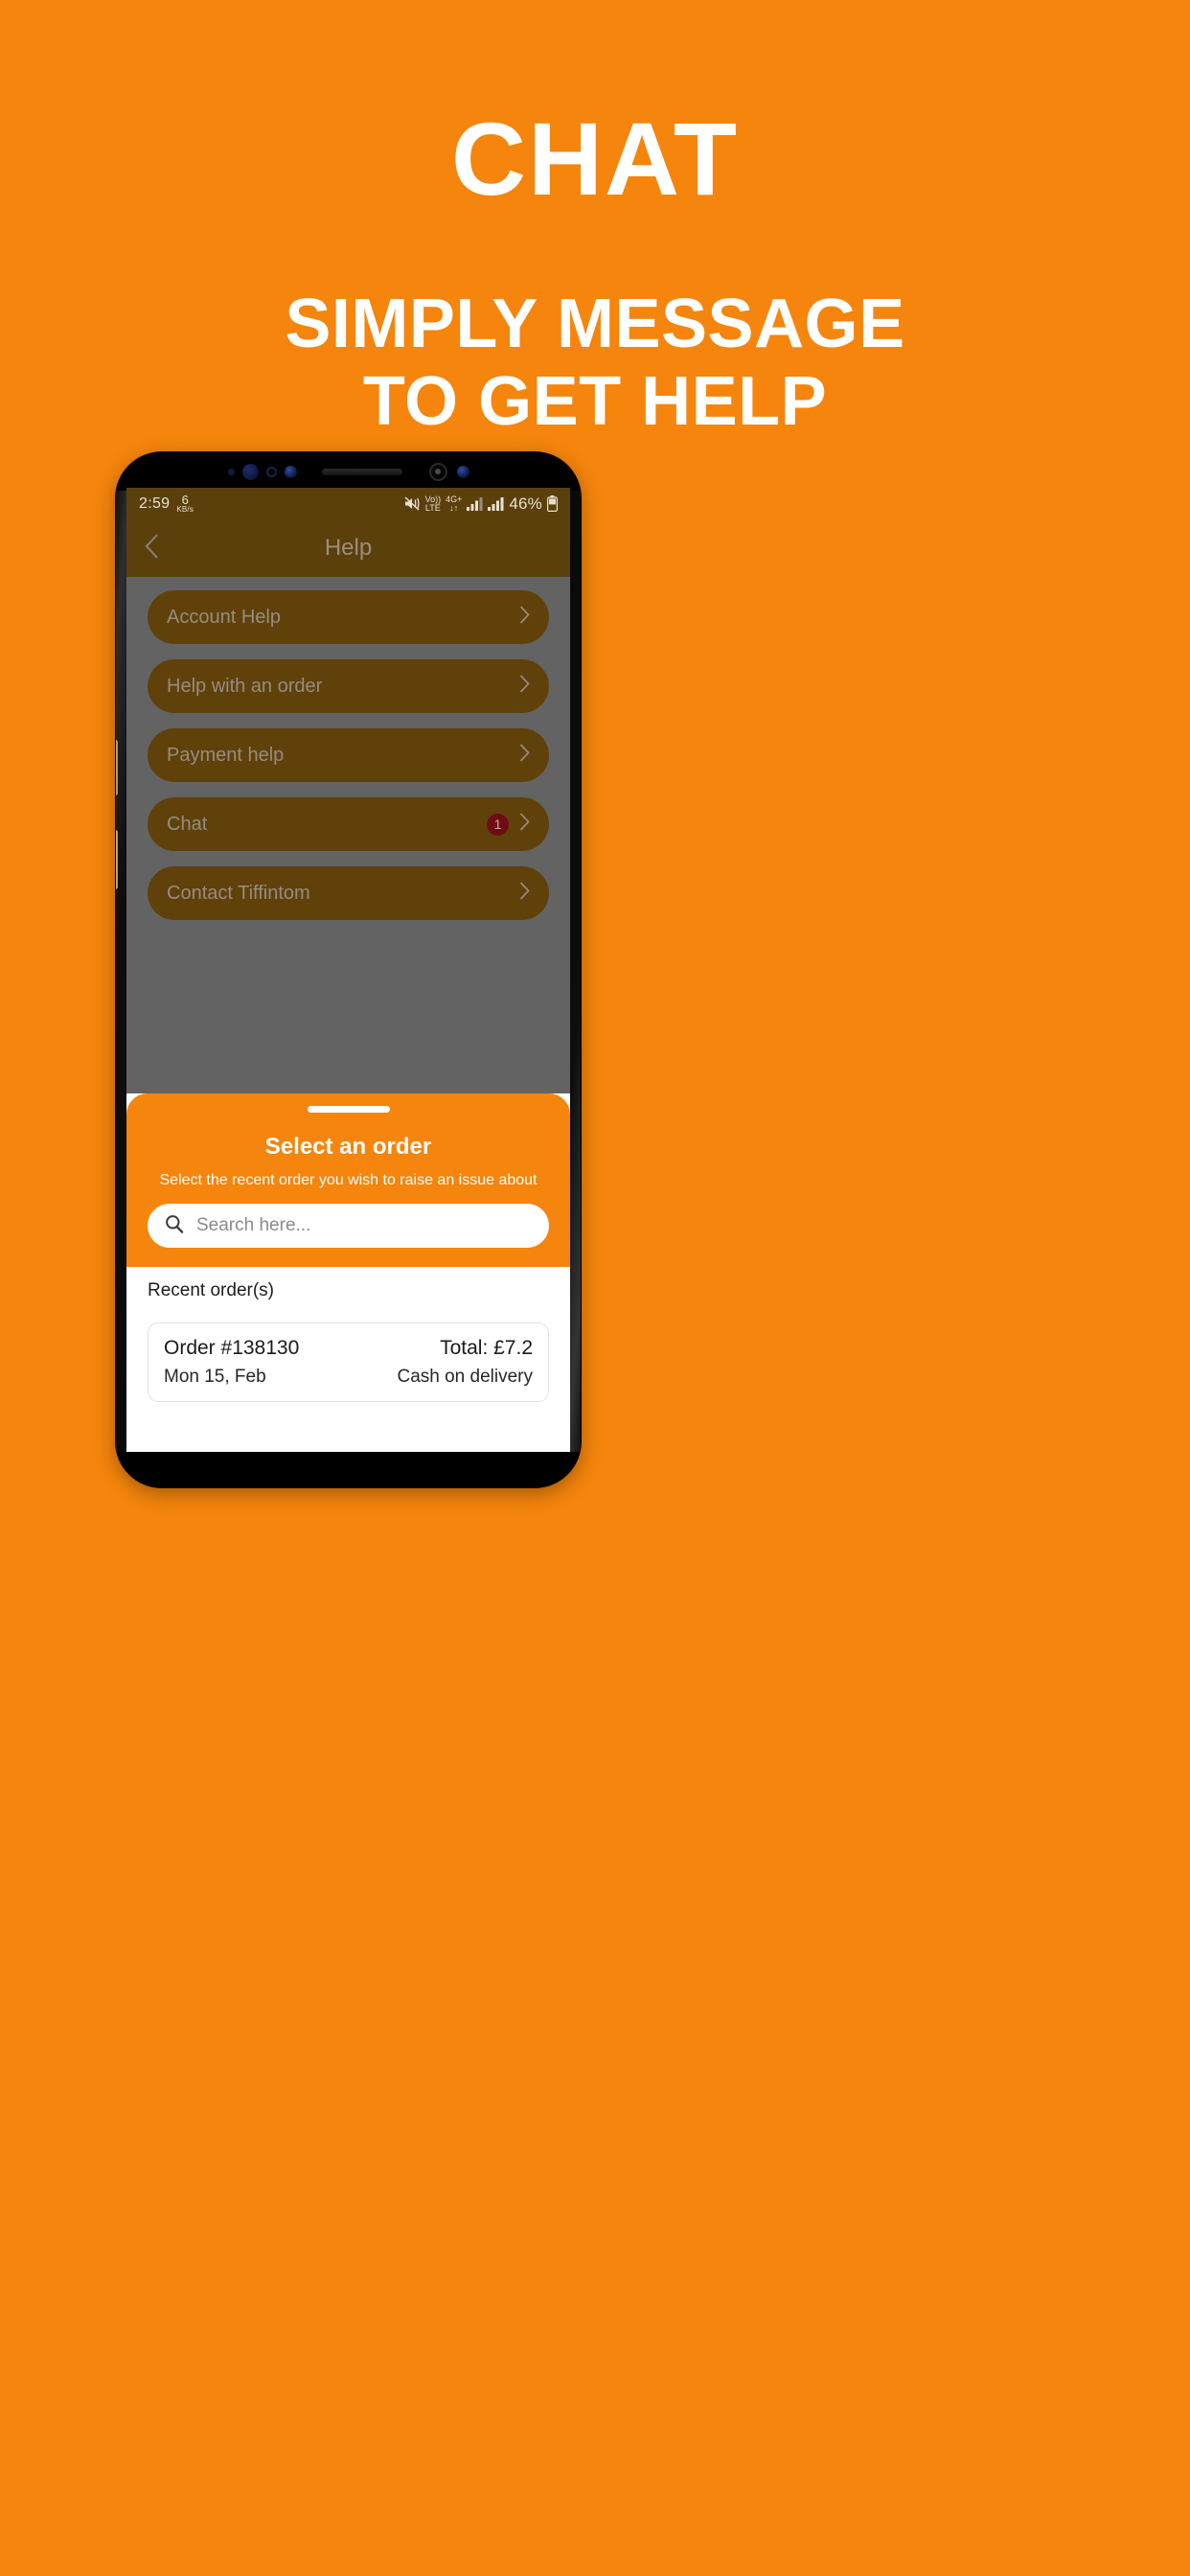  Describe the element at coordinates (465, 1377) in the screenshot. I see `order-payment-method: Cash on delivery` at that location.